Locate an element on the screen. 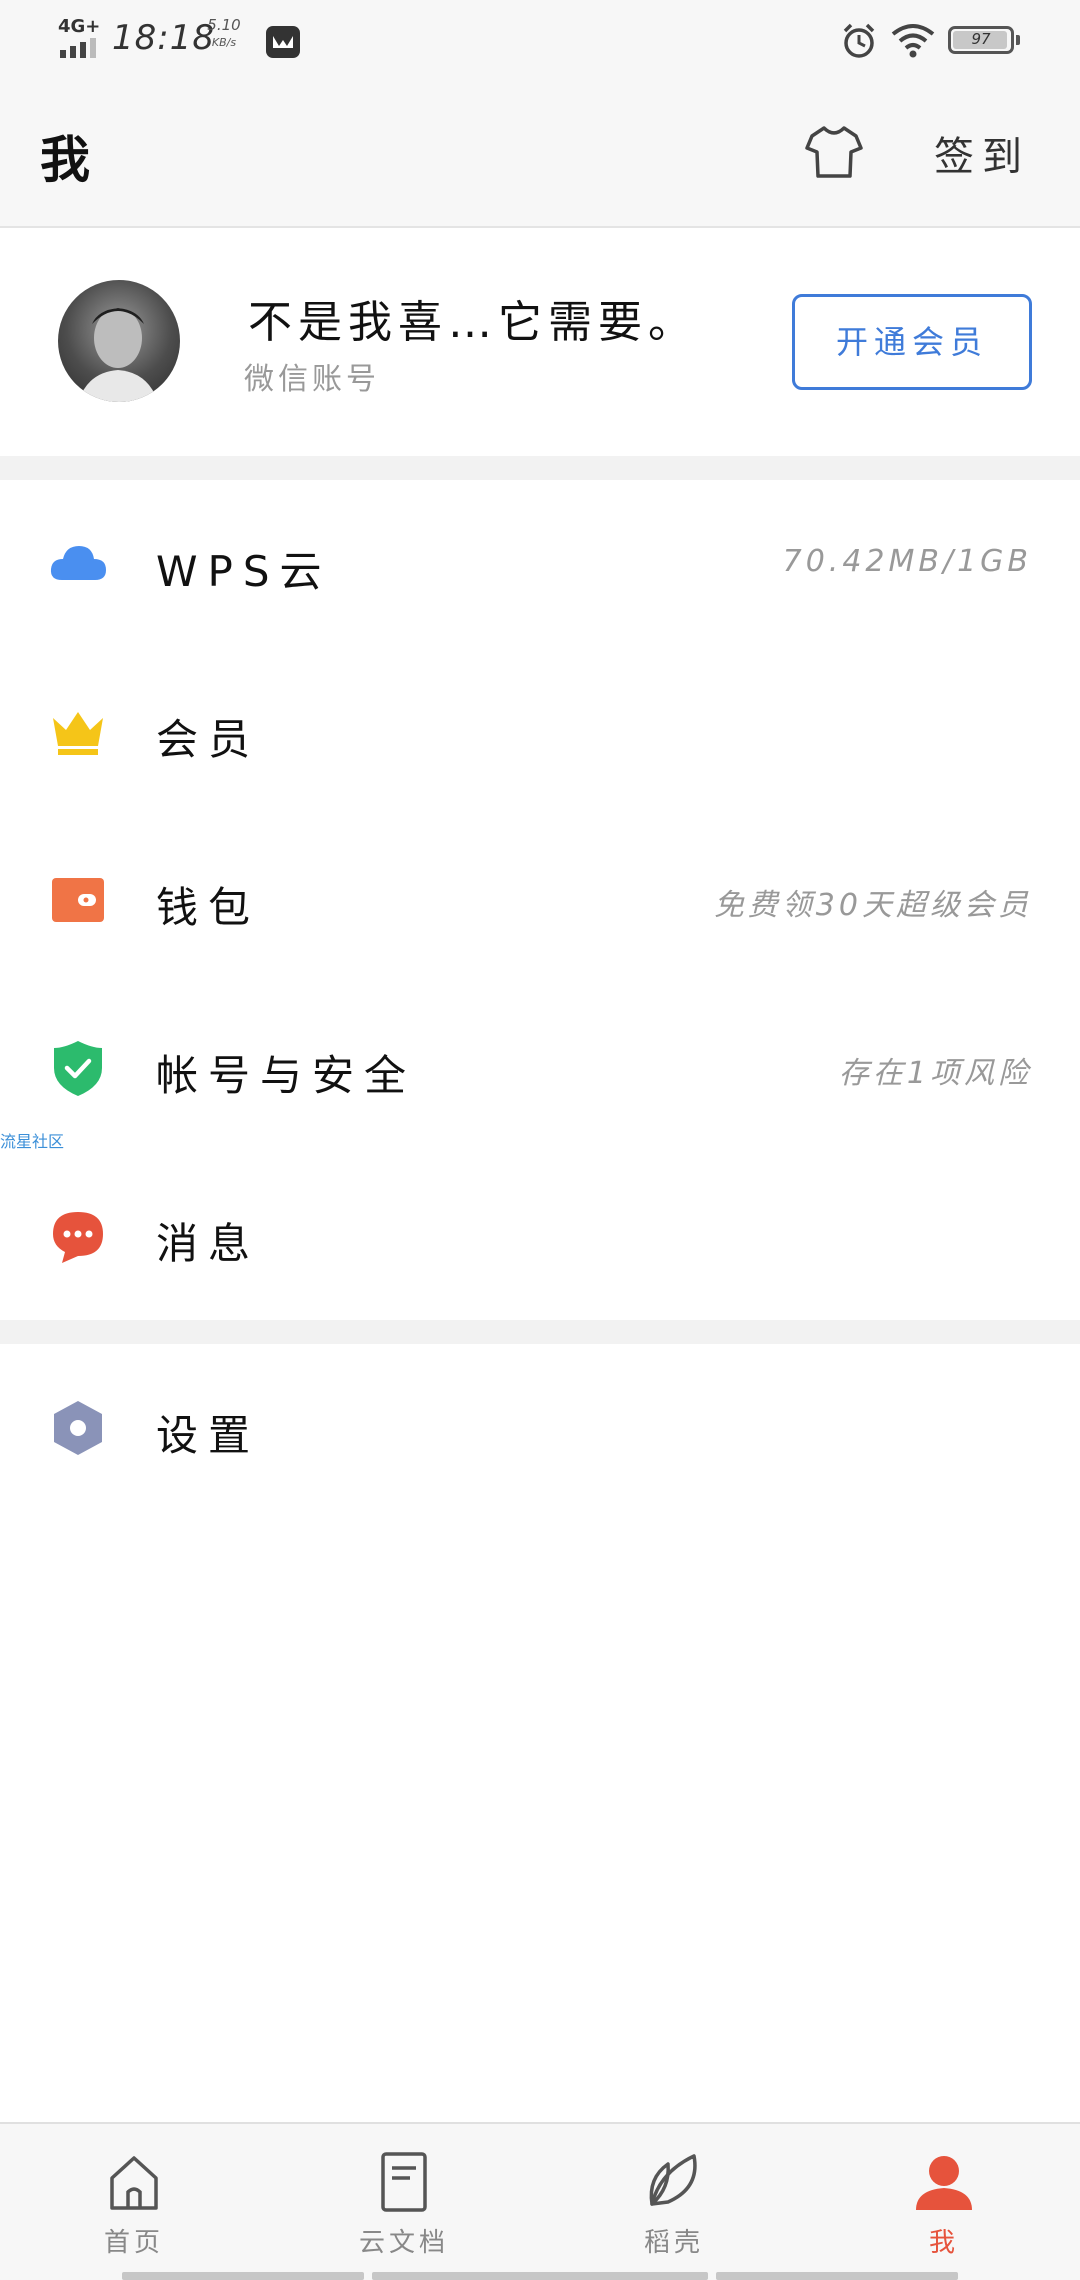 This screenshot has height=2280, width=1080. signal-icon is located at coordinates (78, 48).